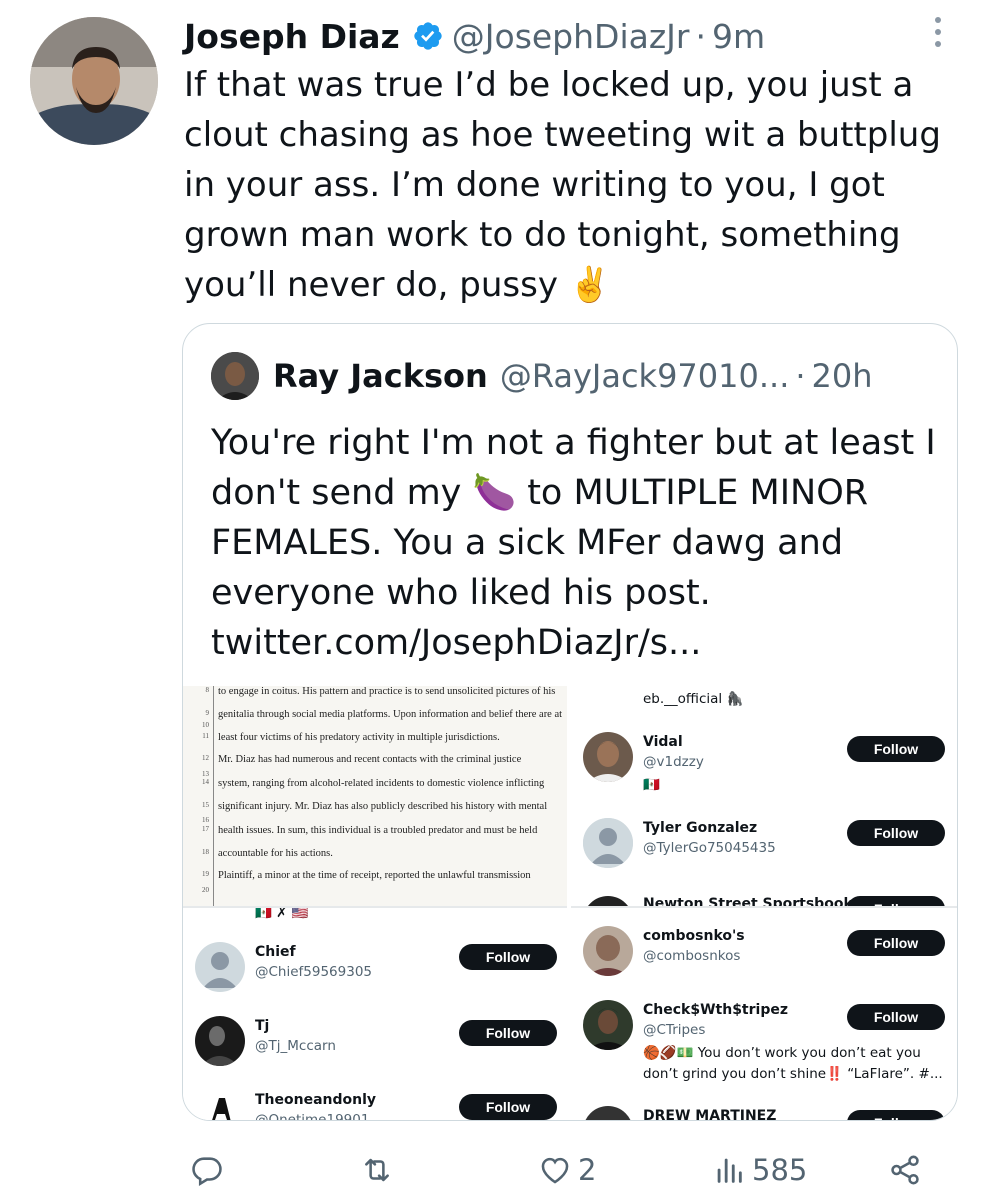 The width and height of the screenshot is (986, 1200). I want to click on quote-text-line: don't send my 🍆 to MULTIPLE MINOR, so click(540, 493).